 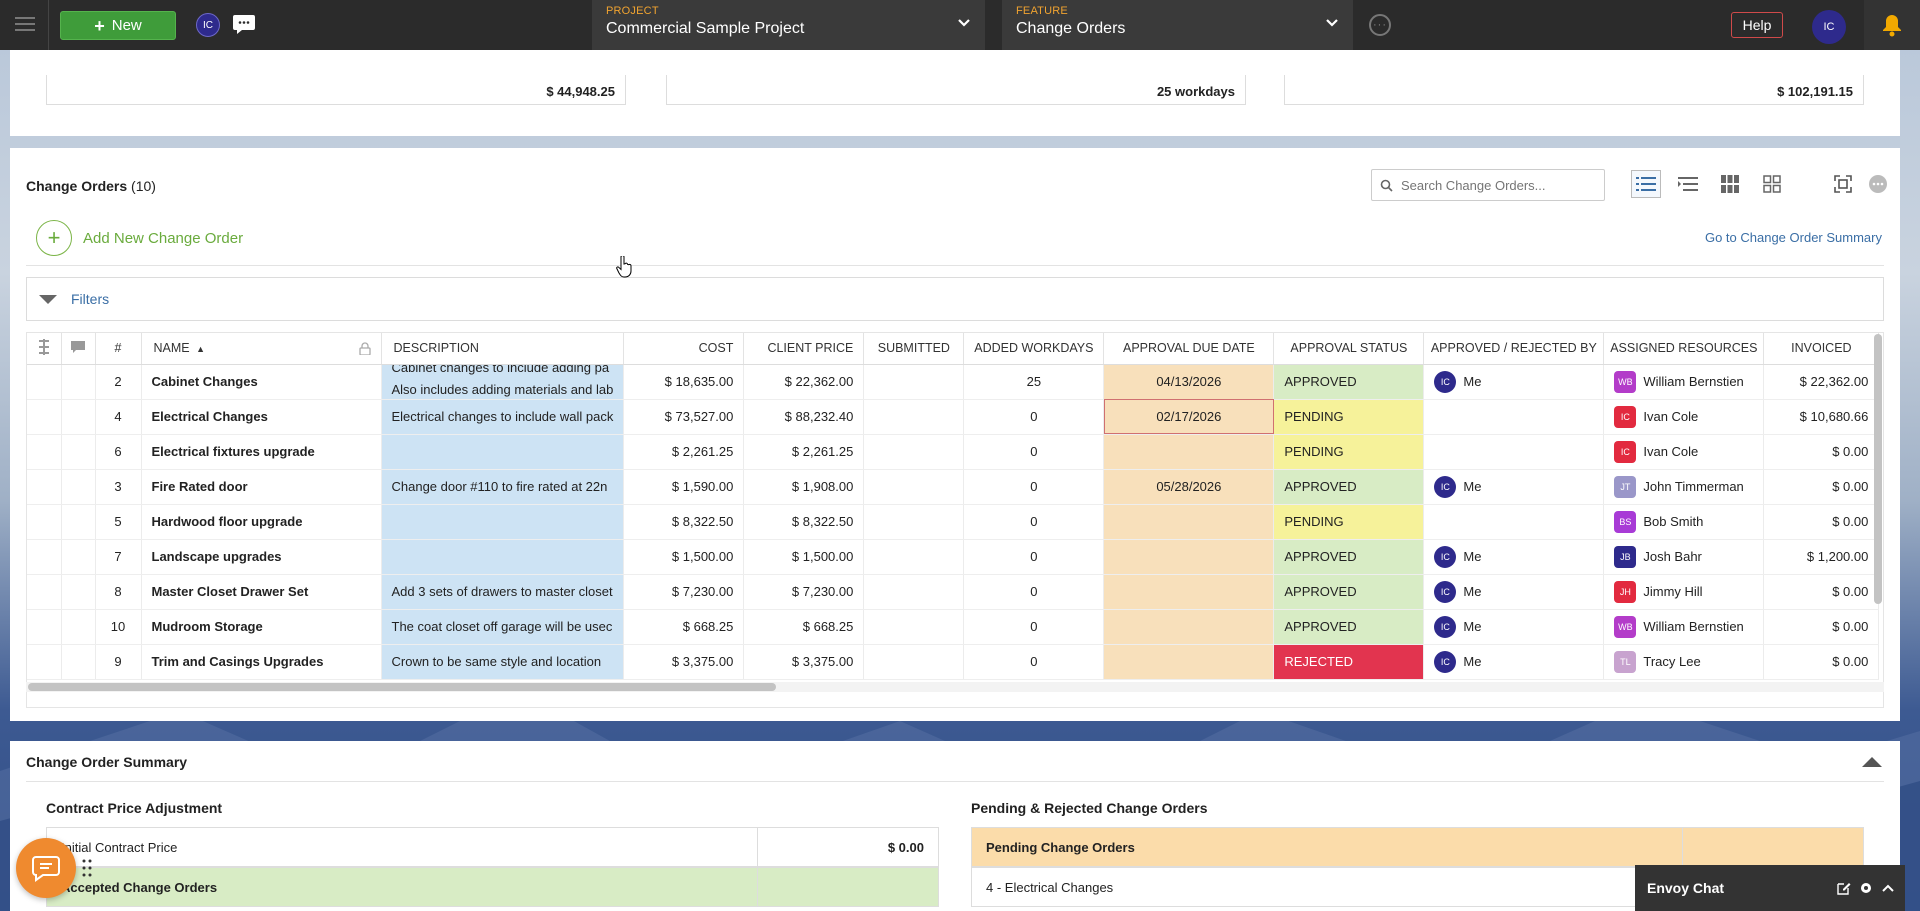 What do you see at coordinates (118, 522) in the screenshot?
I see `number-cell: 5` at bounding box center [118, 522].